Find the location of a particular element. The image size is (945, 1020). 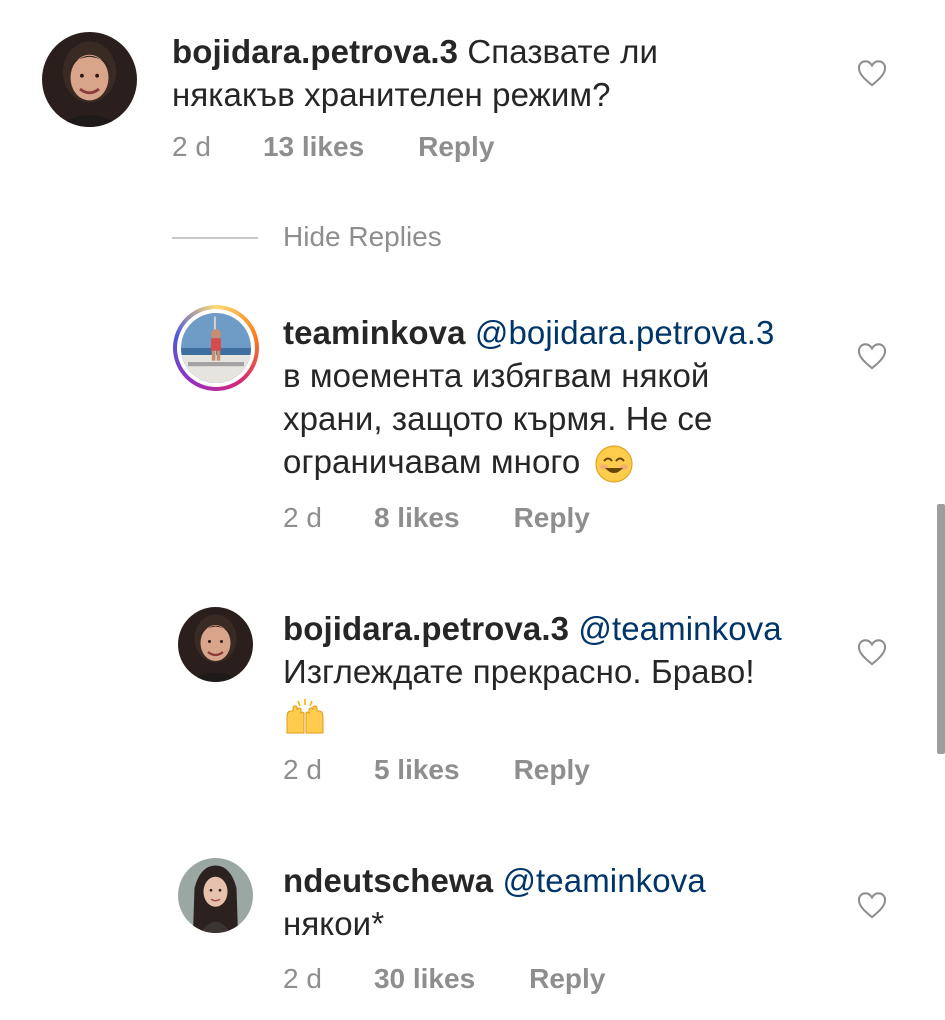

comment-body: храни, защото кърмя. Не се is located at coordinates (498, 418).